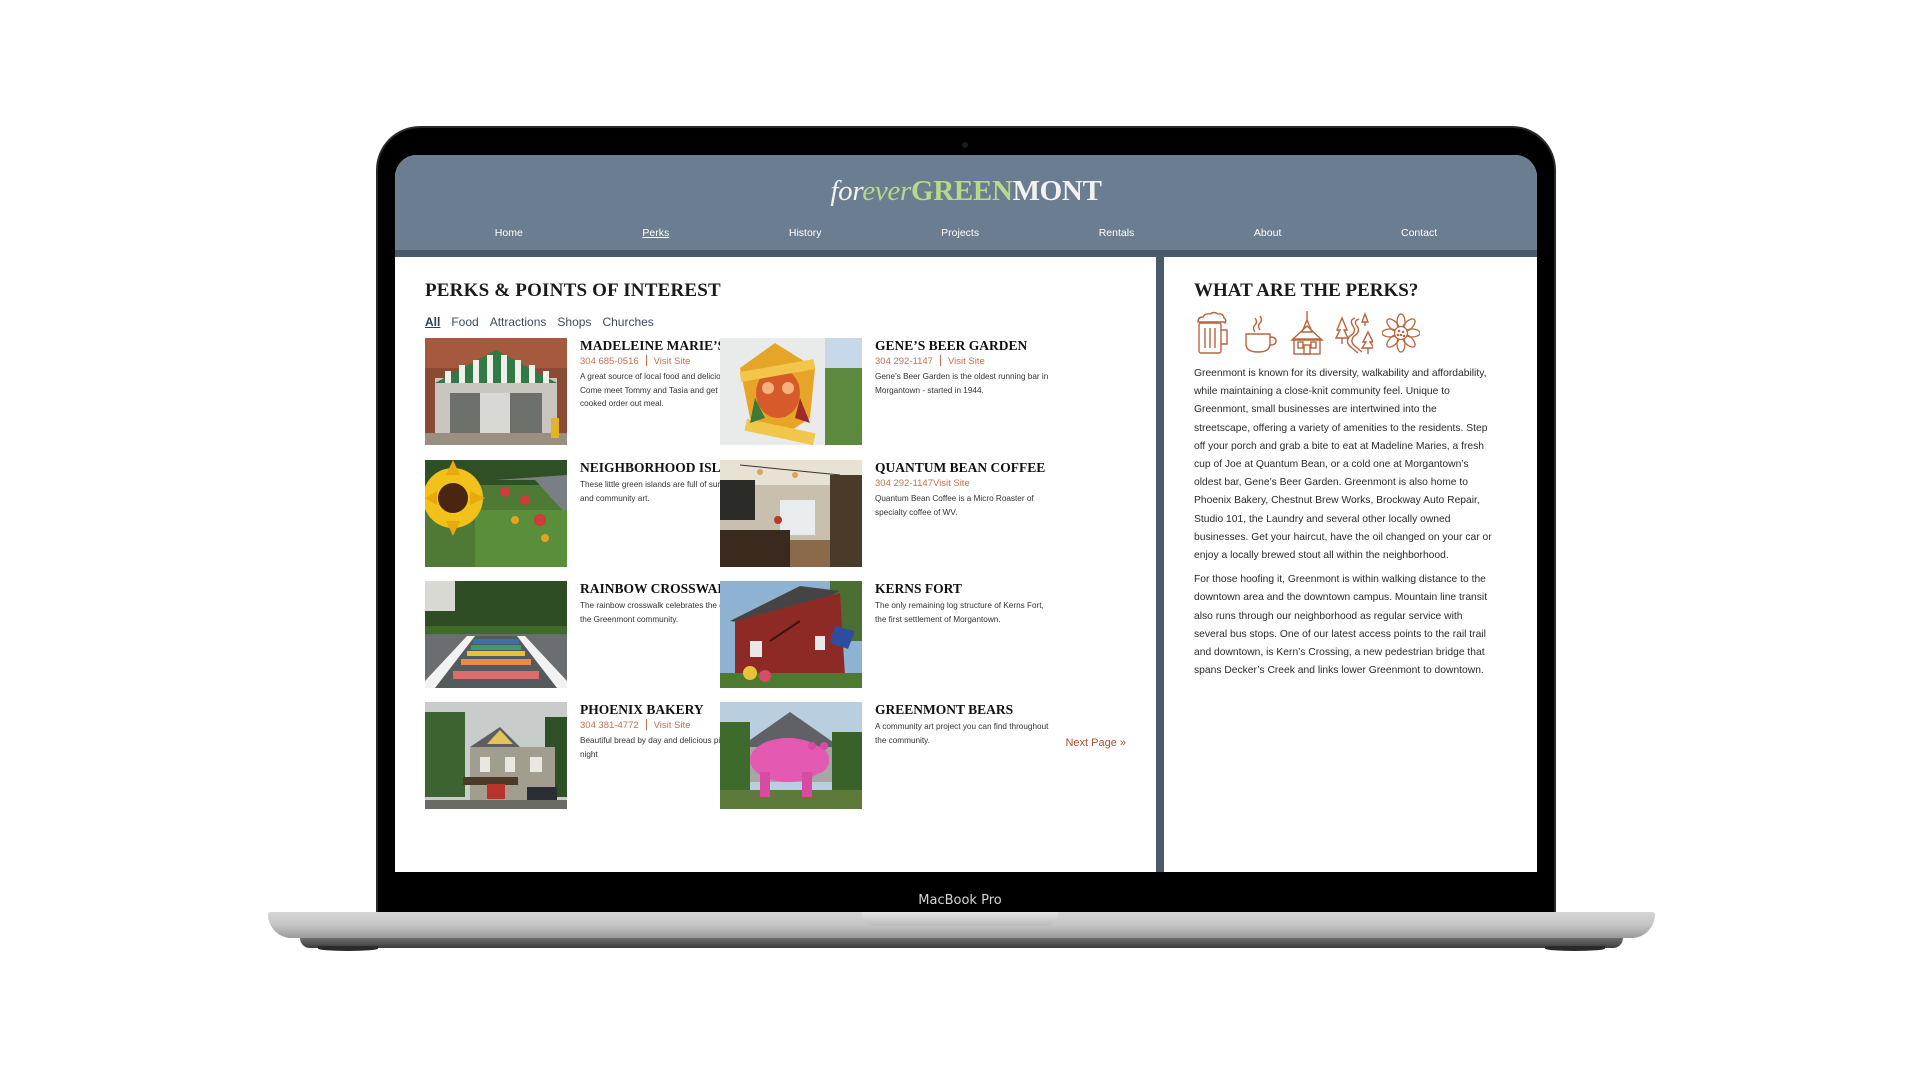 This screenshot has height=1080, width=1920. What do you see at coordinates (1306, 290) in the screenshot?
I see `sidebar-title: WHAT ARE THE PERKS?` at bounding box center [1306, 290].